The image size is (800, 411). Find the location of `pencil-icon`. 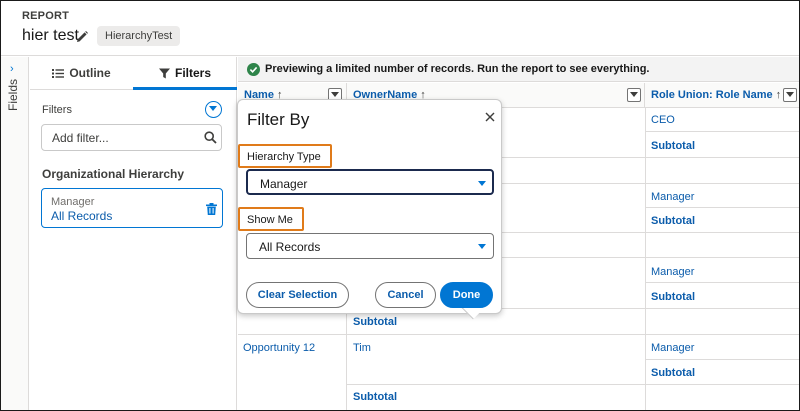

pencil-icon is located at coordinates (82, 37).